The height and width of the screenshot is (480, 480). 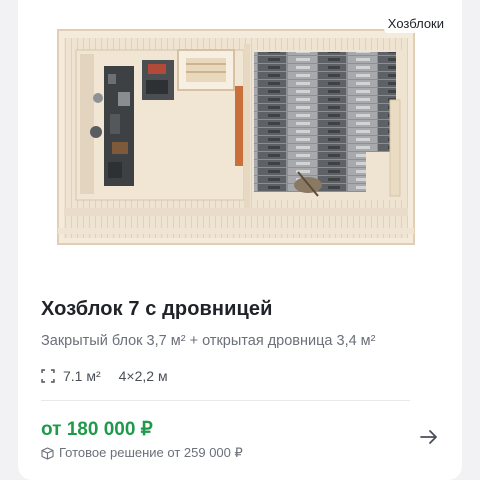 What do you see at coordinates (113, 376) in the screenshot?
I see `product-specs: 7.1 м² 4×2,2 м` at bounding box center [113, 376].